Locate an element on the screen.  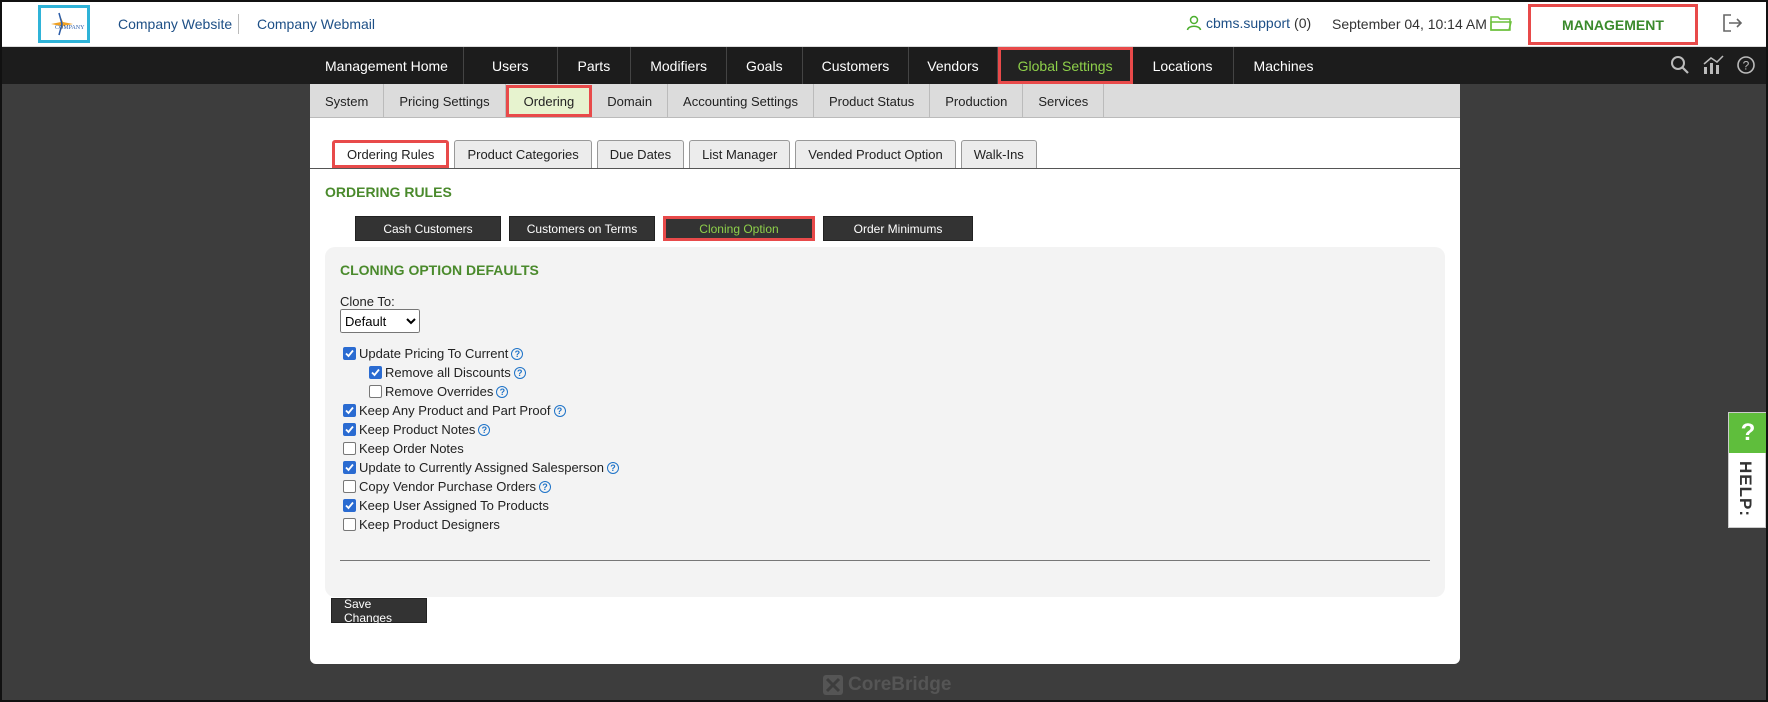
user-icon is located at coordinates (1194, 23).